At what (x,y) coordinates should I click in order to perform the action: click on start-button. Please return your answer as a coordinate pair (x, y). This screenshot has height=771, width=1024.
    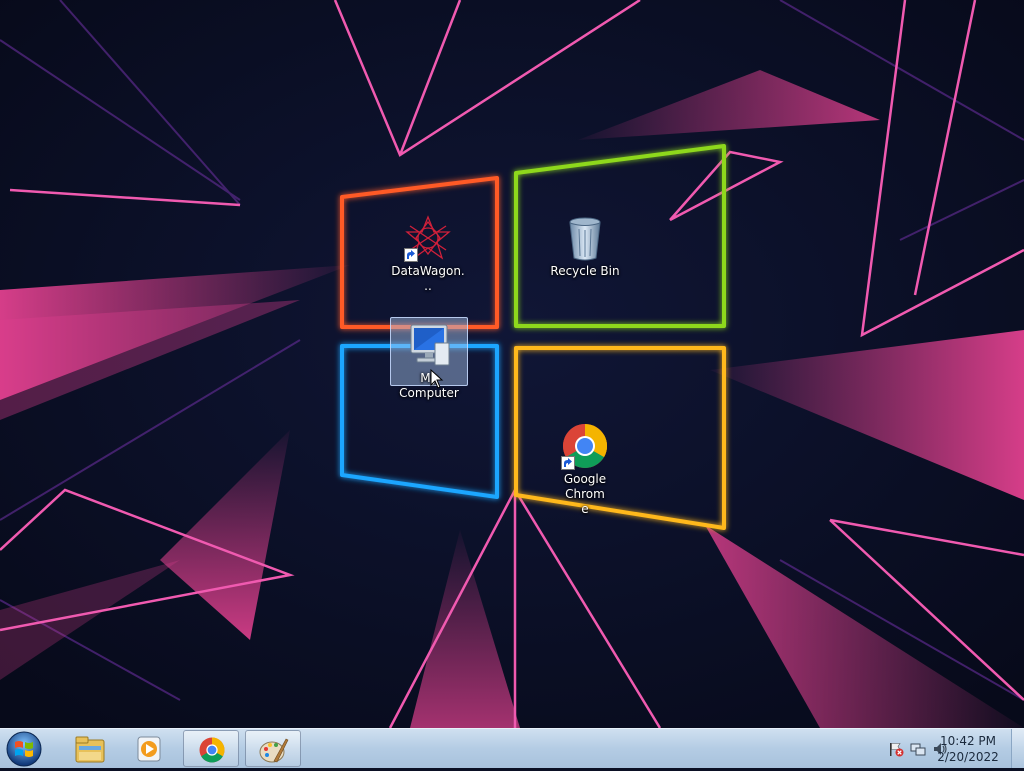
    Looking at the image, I should click on (26, 749).